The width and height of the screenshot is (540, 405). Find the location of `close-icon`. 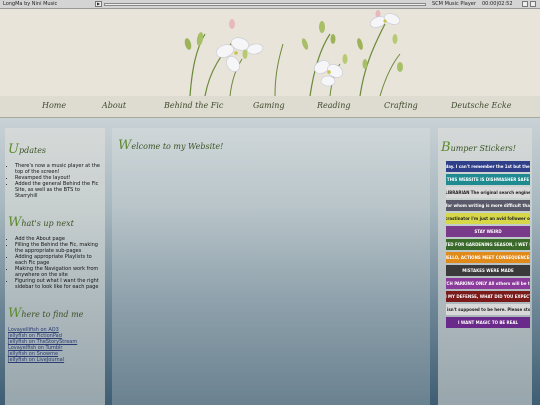

close-icon is located at coordinates (533, 4).